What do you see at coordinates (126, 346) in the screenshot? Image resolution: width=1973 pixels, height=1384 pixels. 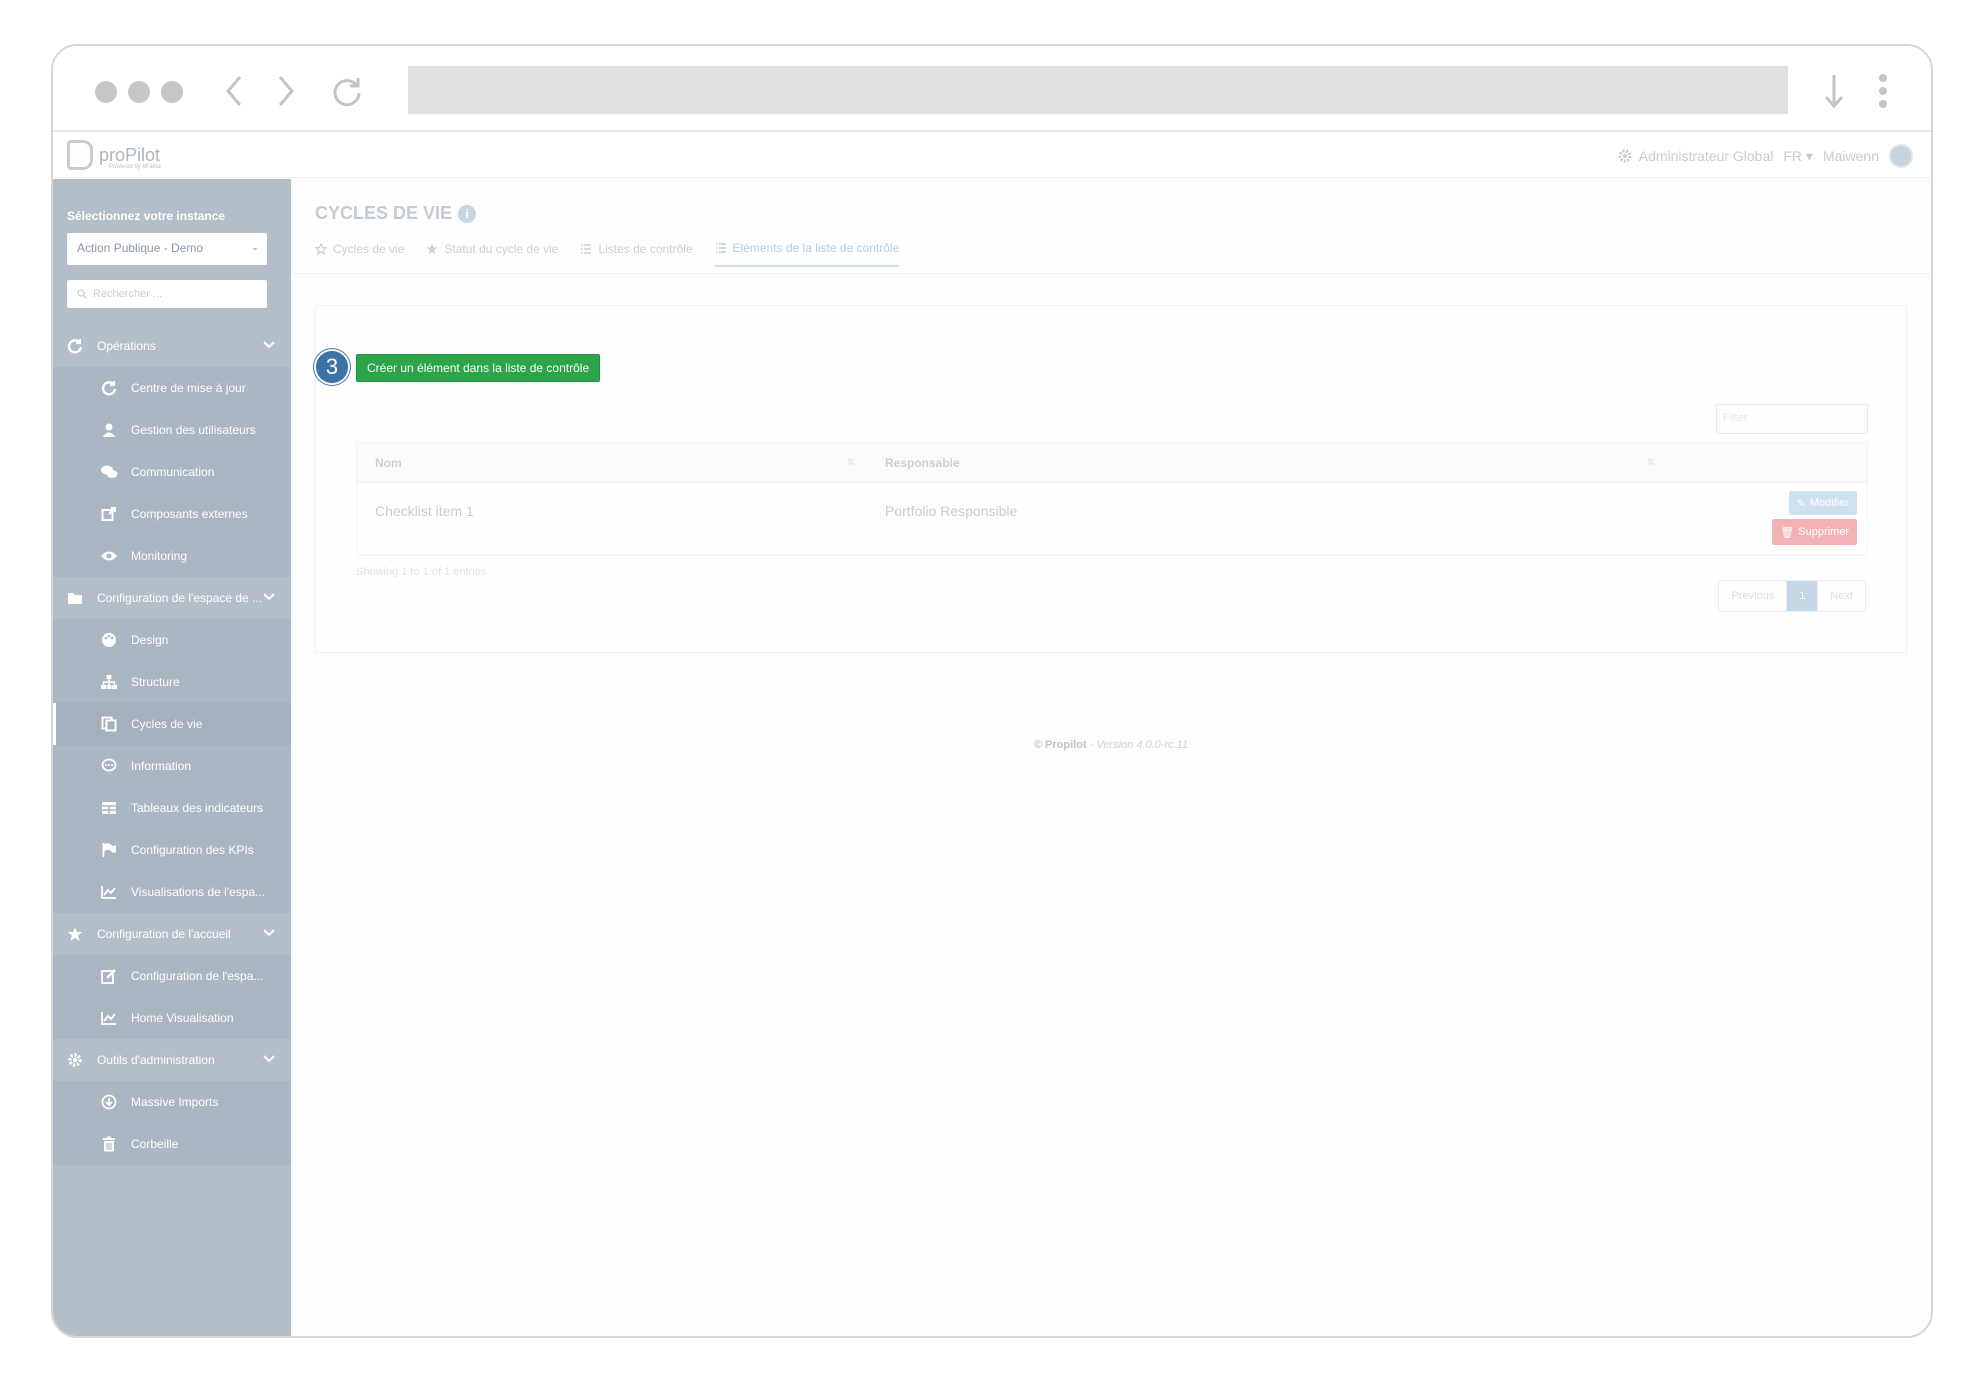 I see `sidebar-item-label: Opérations` at bounding box center [126, 346].